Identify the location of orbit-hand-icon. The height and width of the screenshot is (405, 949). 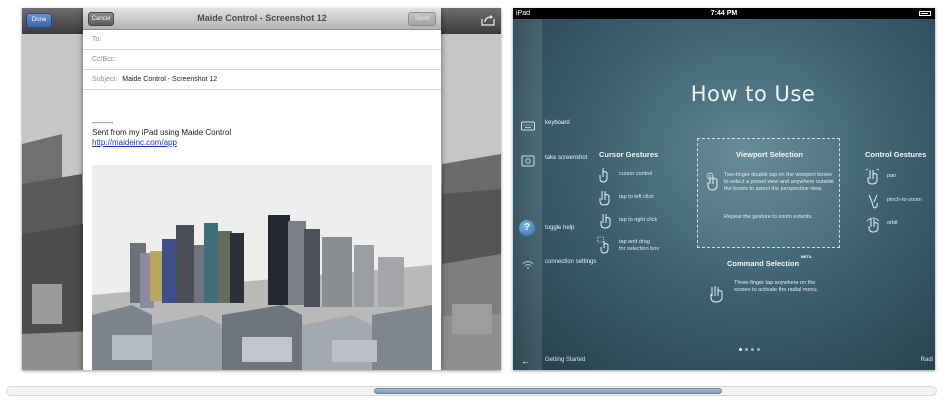
(873, 225).